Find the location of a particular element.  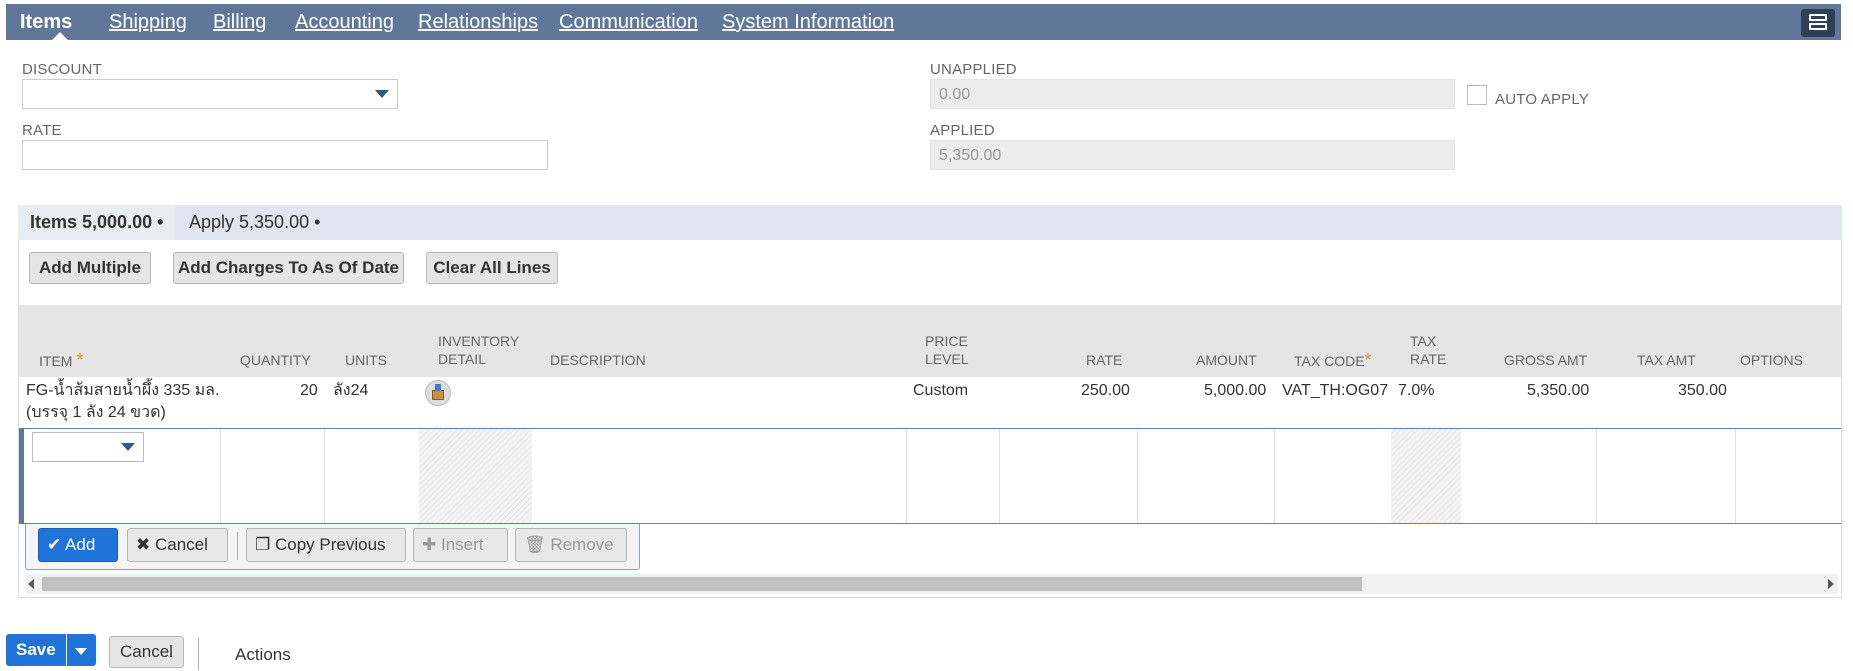

row-rate: 250.00 is located at coordinates (1105, 390).